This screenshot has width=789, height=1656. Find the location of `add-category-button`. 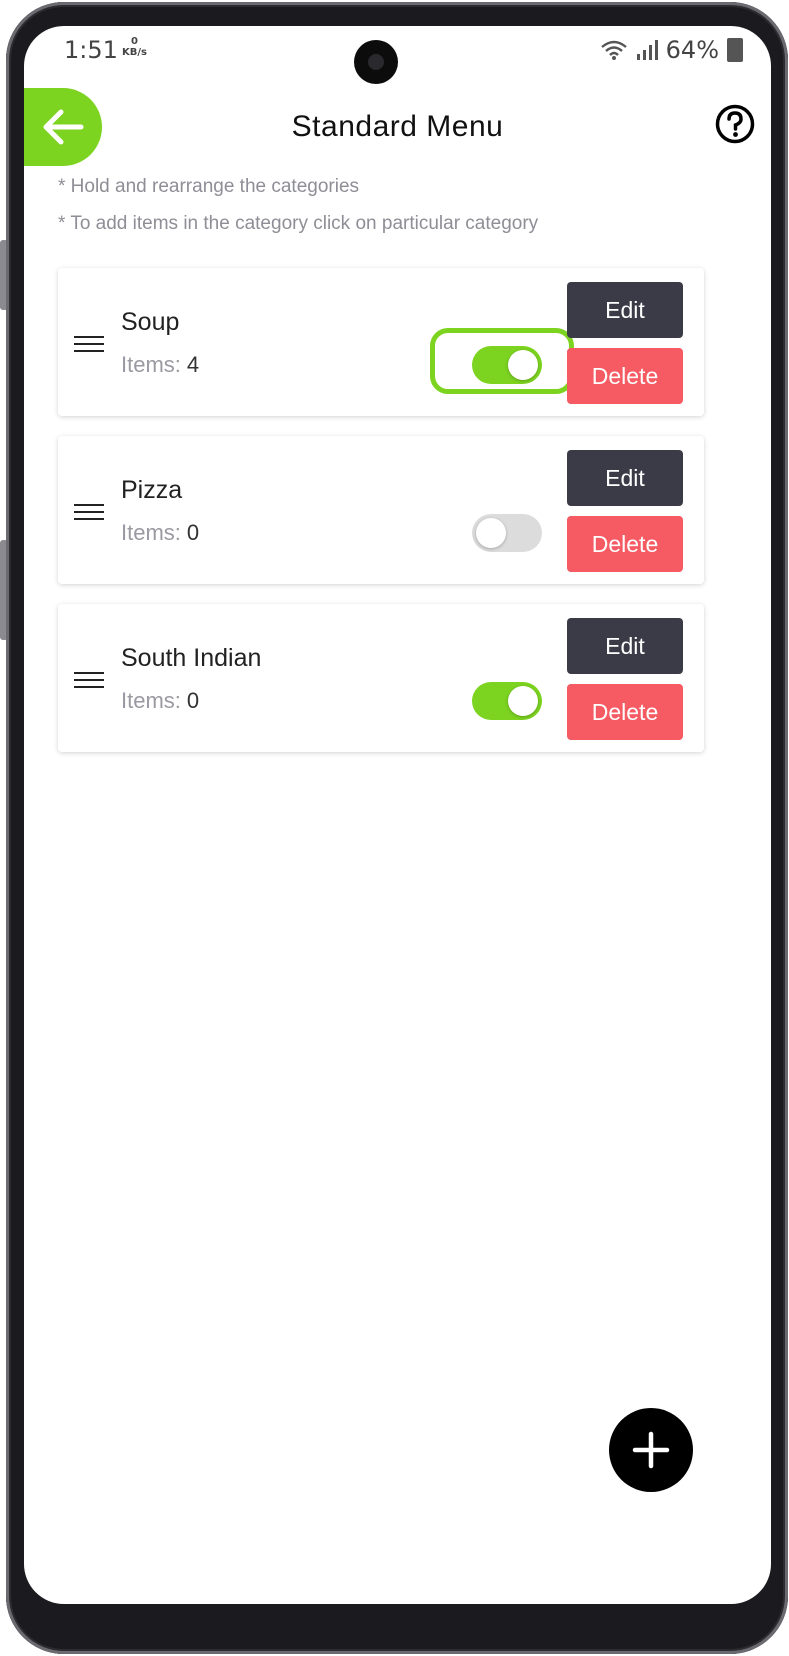

add-category-button is located at coordinates (651, 1450).